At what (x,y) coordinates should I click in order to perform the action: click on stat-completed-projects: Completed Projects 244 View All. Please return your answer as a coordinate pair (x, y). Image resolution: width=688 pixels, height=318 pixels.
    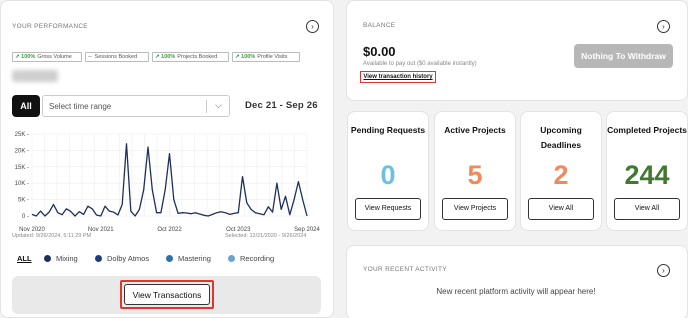
    Looking at the image, I should click on (647, 171).